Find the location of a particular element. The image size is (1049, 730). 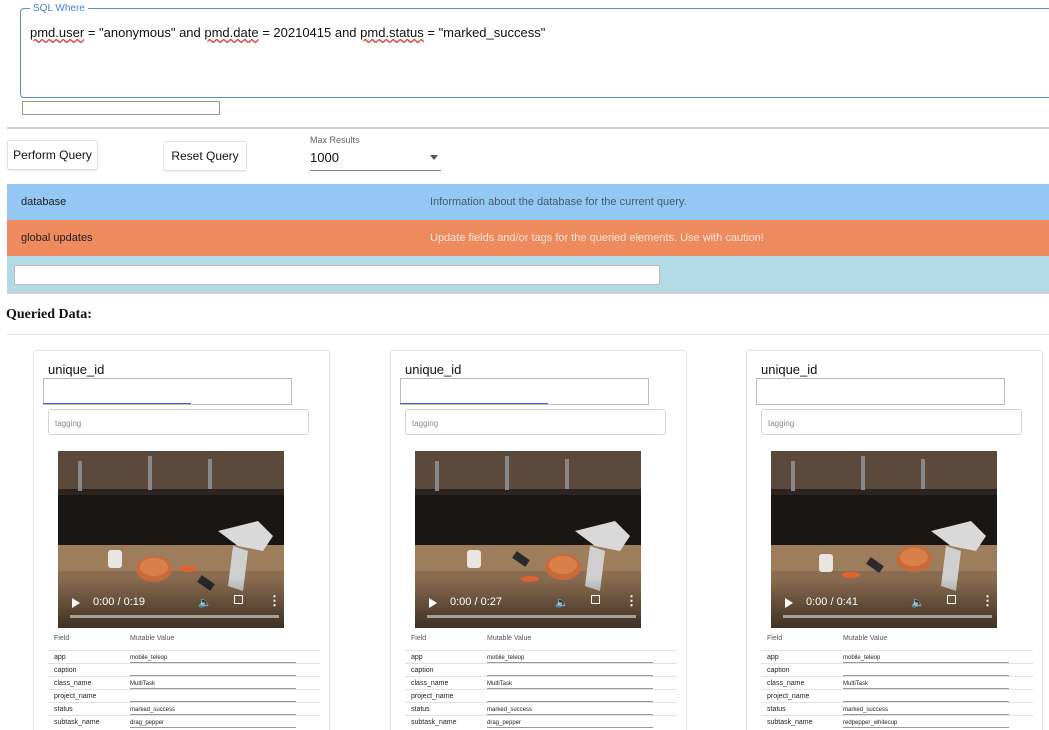

sql-where-legend: SQL Where is located at coordinates (59, 8).